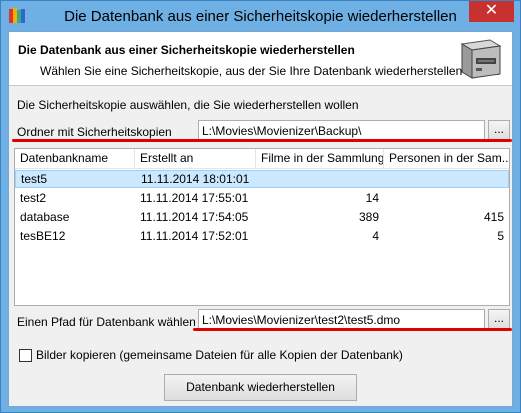 The height and width of the screenshot is (413, 521). Describe the element at coordinates (33, 198) in the screenshot. I see `cell-name: test2` at that location.